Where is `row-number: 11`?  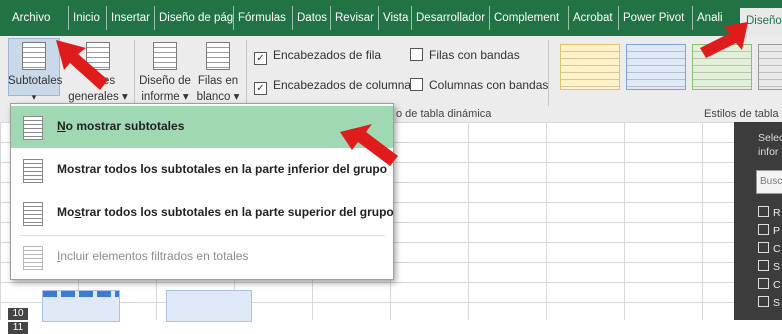 row-number: 11 is located at coordinates (18, 328).